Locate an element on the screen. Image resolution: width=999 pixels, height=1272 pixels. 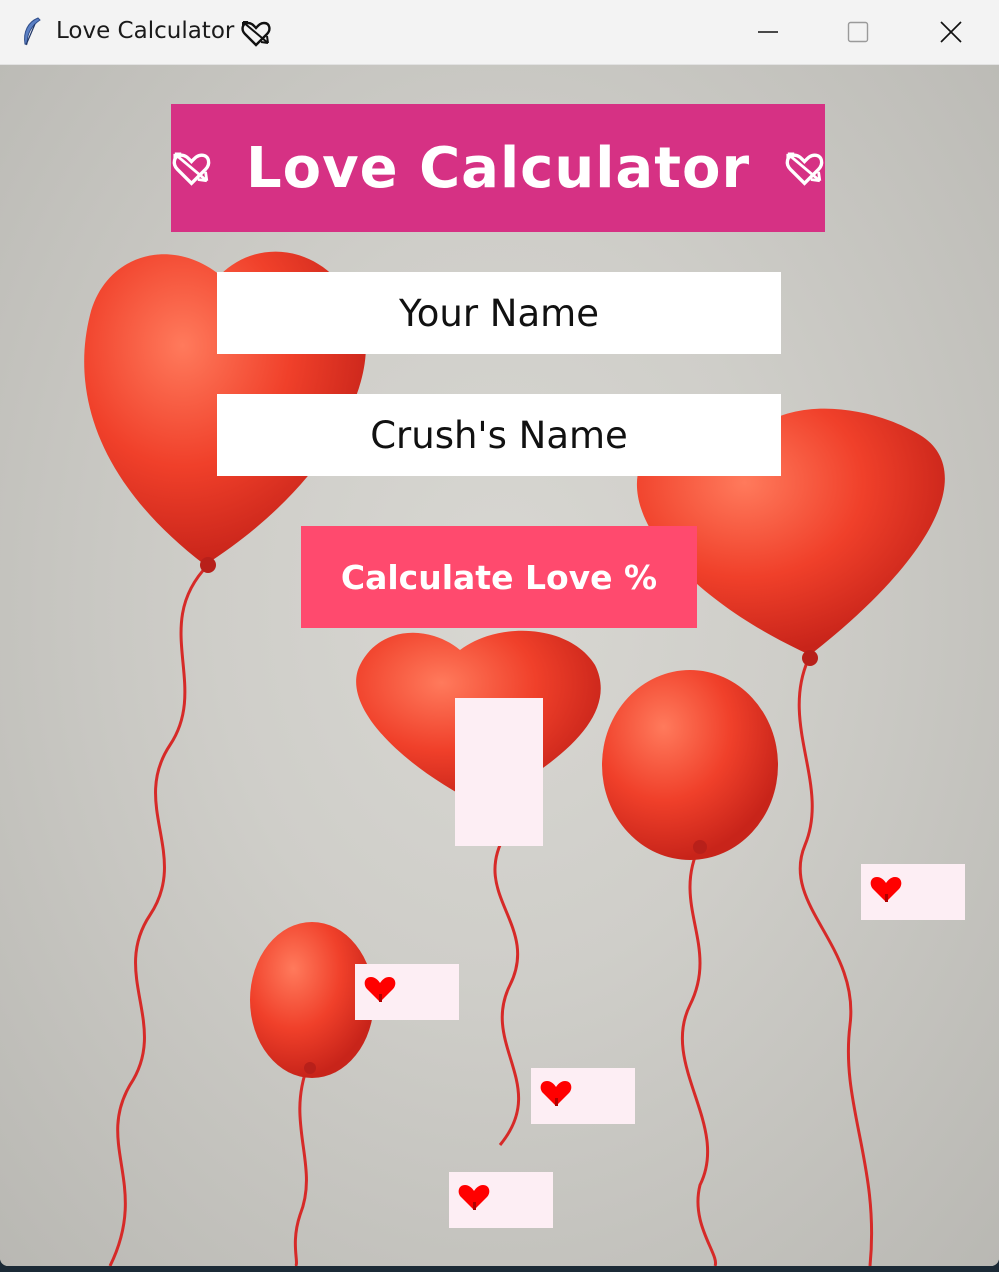
minimize-icon is located at coordinates (768, 32).